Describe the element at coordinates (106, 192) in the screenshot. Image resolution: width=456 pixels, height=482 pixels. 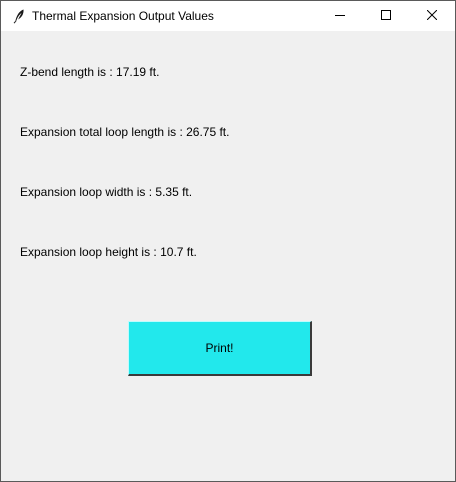
I see `expansion-loop-width-label: Expansion loop width is : 5.35 ft.` at that location.